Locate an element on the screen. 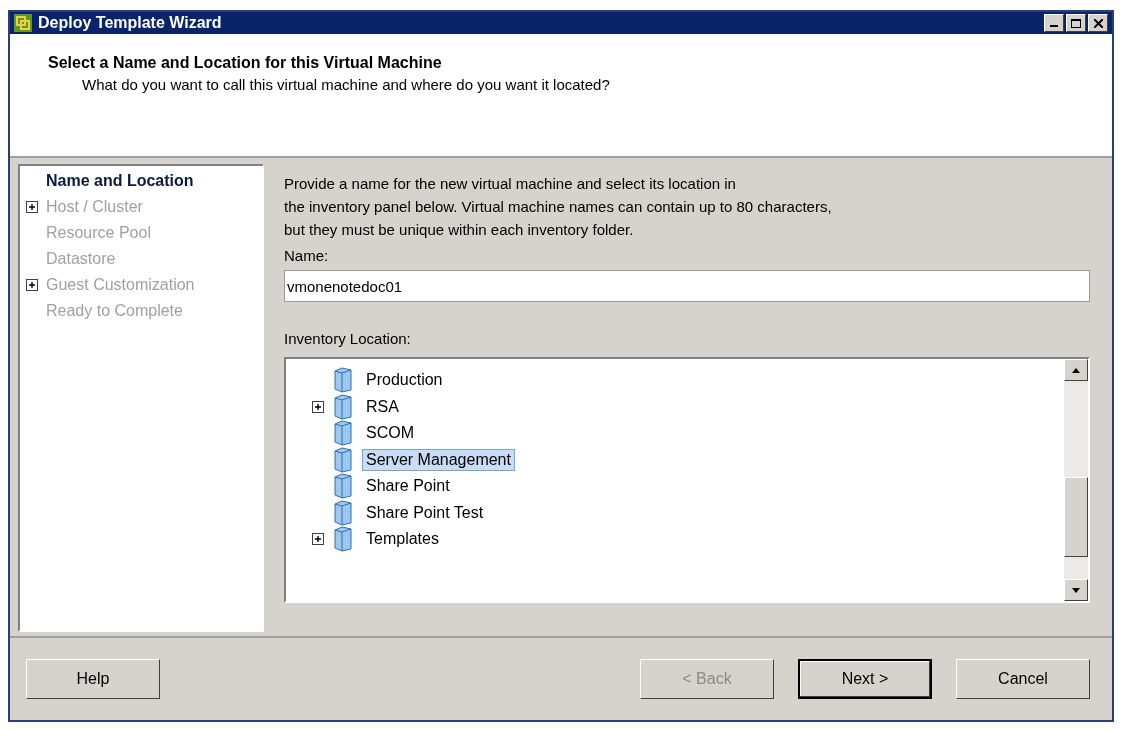  maximize-button is located at coordinates (1076, 23).